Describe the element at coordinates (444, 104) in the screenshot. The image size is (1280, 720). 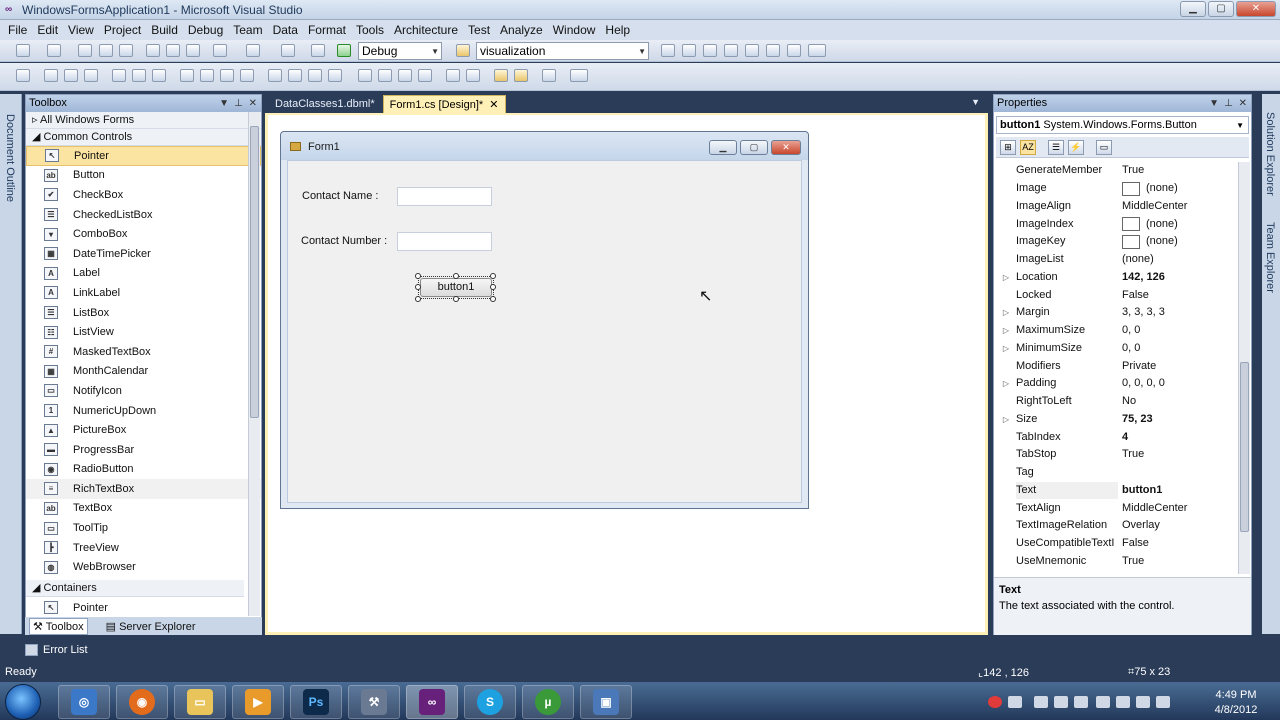
I see `tab-form1-design: Form1.cs [Design]* ✕` at that location.